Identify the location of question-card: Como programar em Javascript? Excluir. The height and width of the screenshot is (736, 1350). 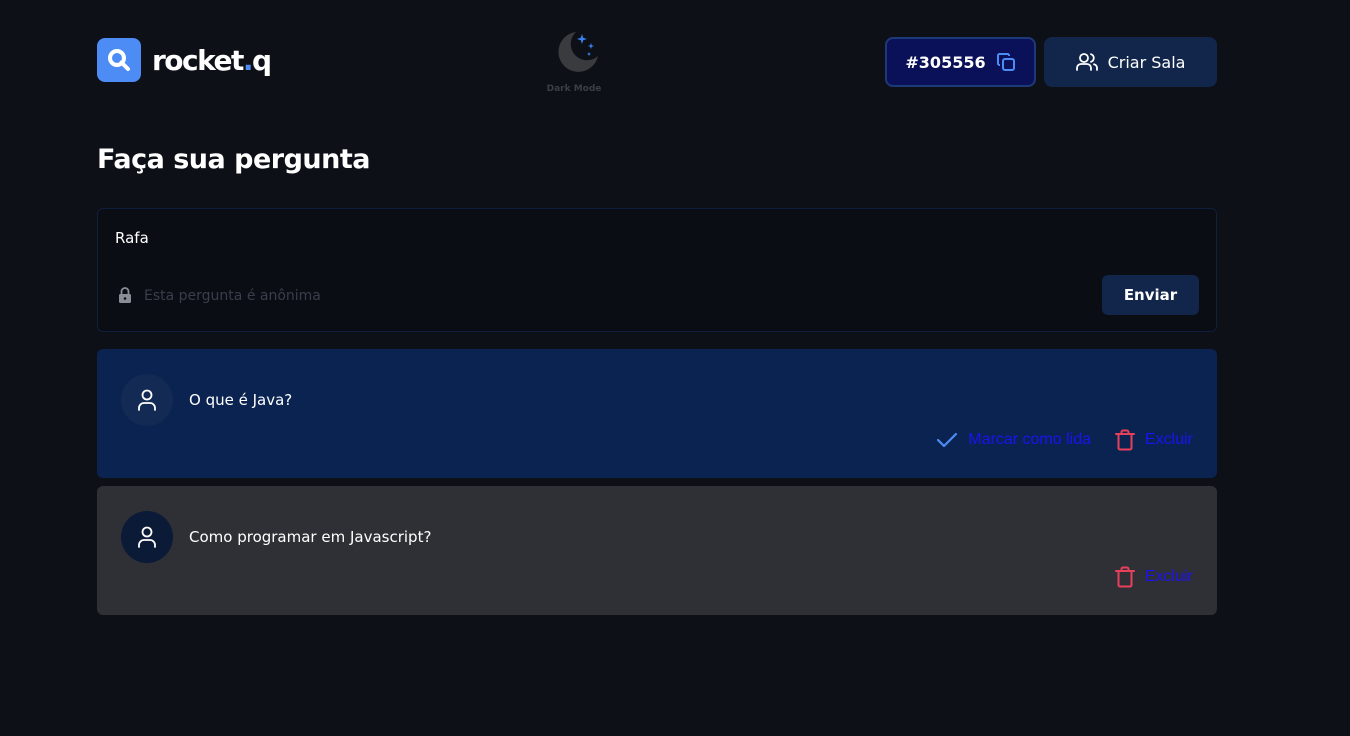
(657, 550).